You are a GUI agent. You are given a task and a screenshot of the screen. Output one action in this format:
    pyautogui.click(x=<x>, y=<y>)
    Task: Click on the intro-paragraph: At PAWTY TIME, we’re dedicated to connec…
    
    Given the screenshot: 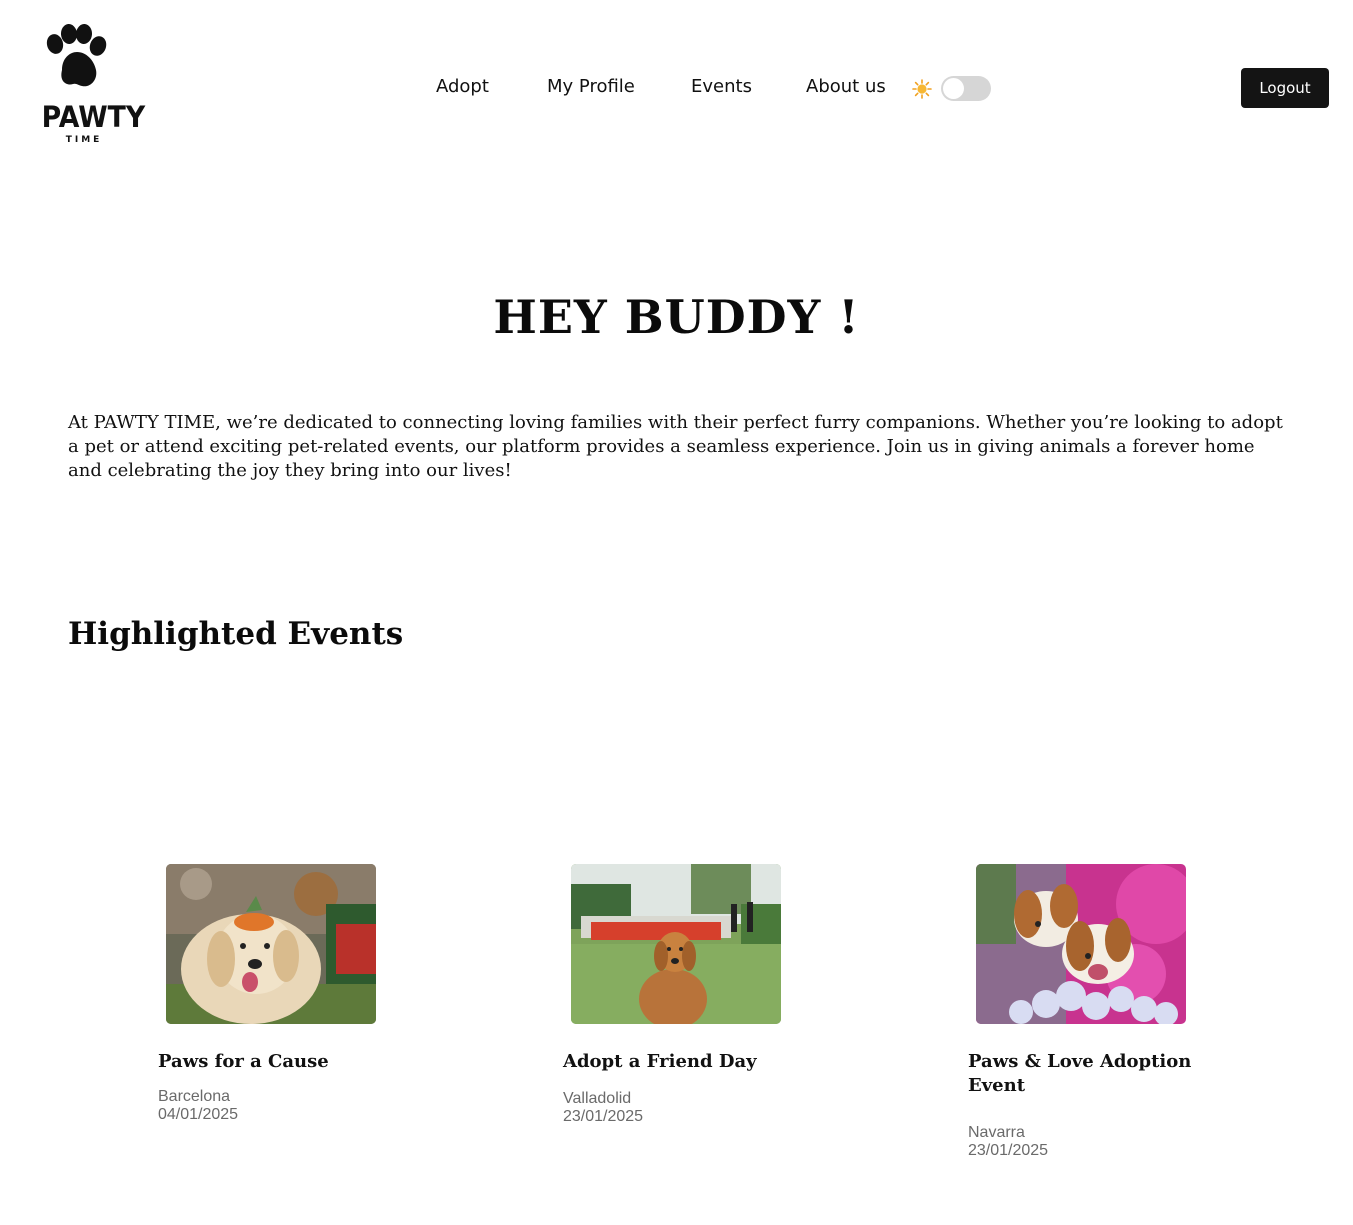 What is the action you would take?
    pyautogui.click(x=675, y=446)
    